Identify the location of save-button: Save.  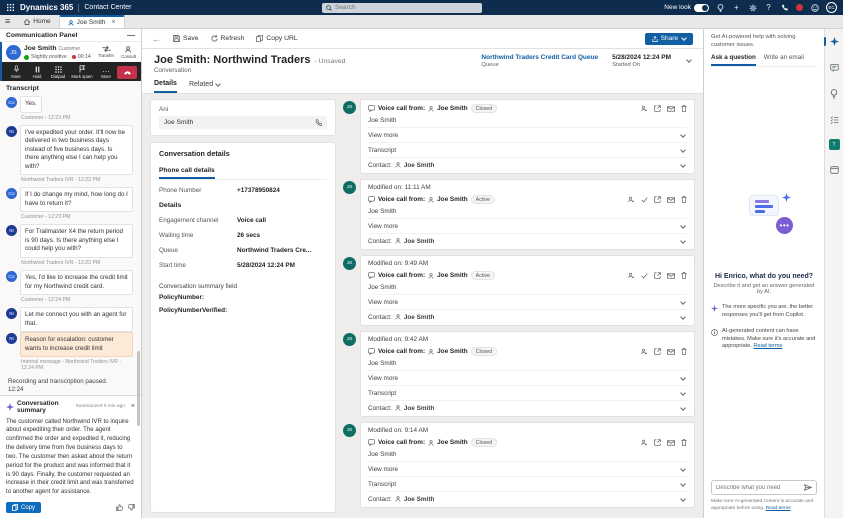
(186, 38).